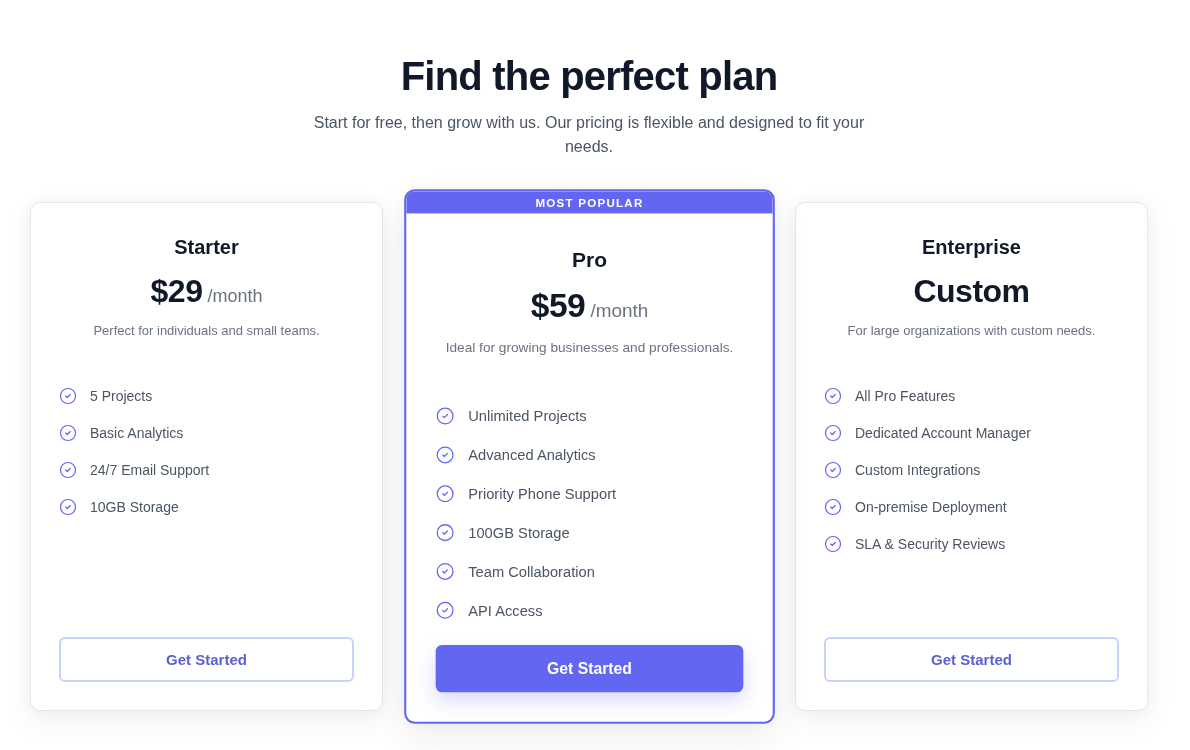 This screenshot has height=750, width=1190. What do you see at coordinates (971, 247) in the screenshot?
I see `plan-name: Enterprise` at bounding box center [971, 247].